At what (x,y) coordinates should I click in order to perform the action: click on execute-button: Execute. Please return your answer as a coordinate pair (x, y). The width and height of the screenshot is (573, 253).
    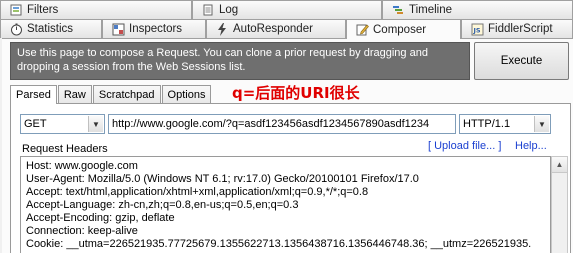
    Looking at the image, I should click on (521, 61).